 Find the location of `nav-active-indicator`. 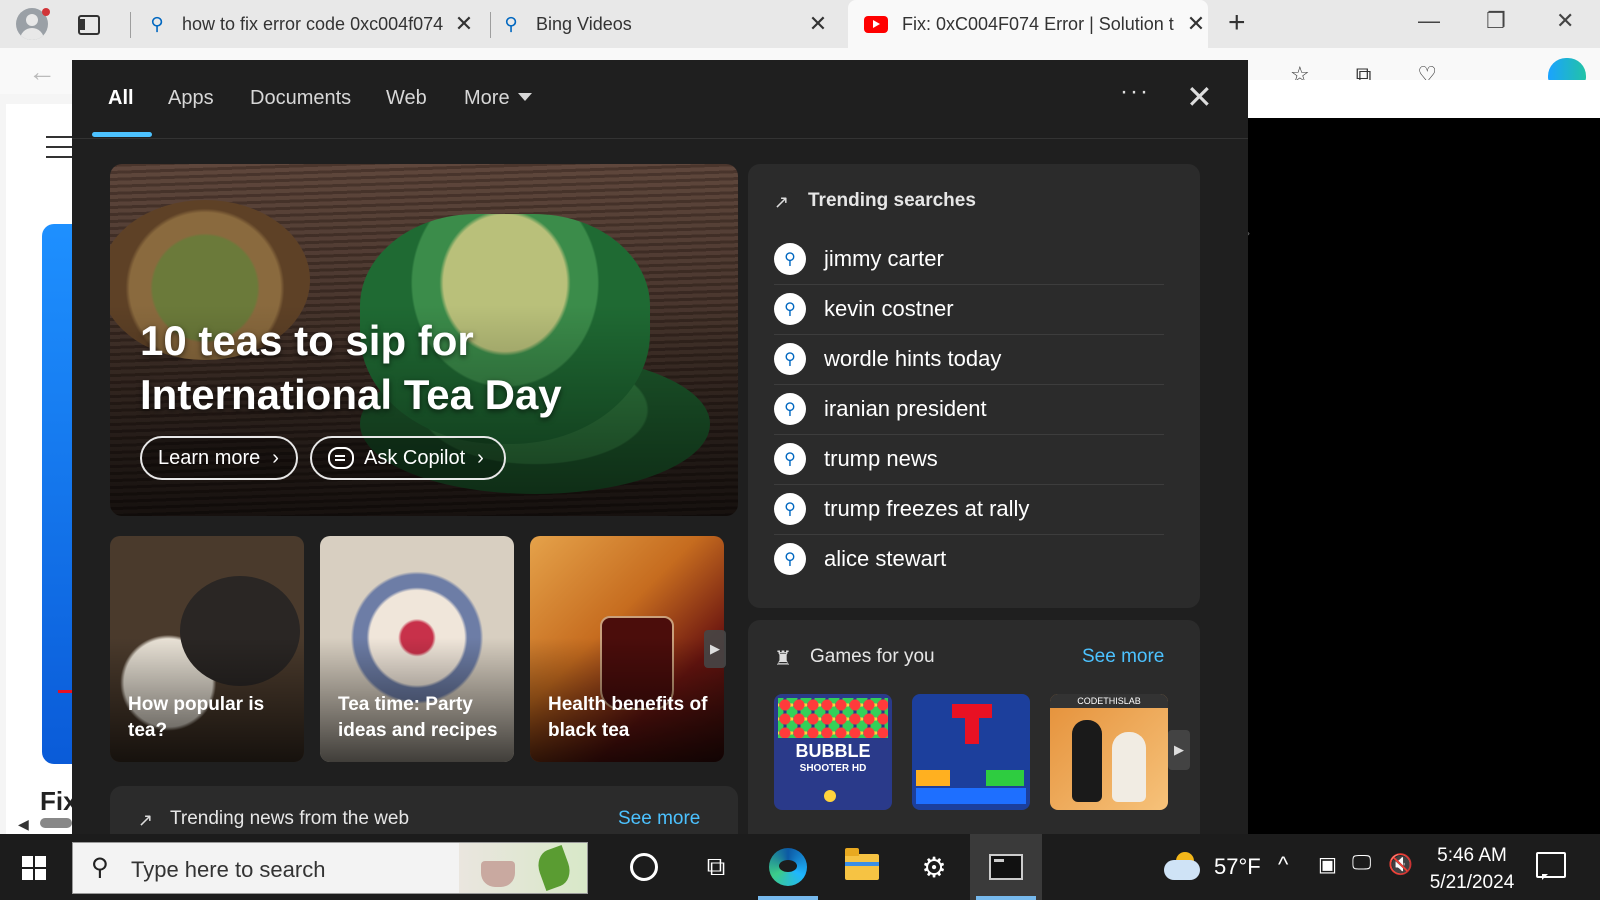

nav-active-indicator is located at coordinates (122, 134).